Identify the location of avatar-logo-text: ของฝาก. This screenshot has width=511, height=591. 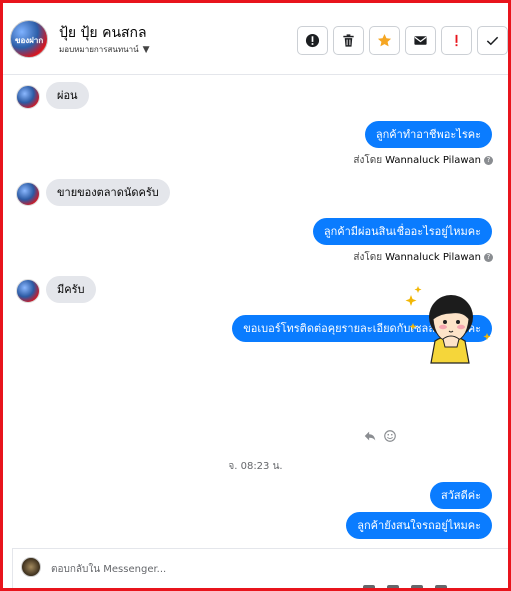
(29, 40).